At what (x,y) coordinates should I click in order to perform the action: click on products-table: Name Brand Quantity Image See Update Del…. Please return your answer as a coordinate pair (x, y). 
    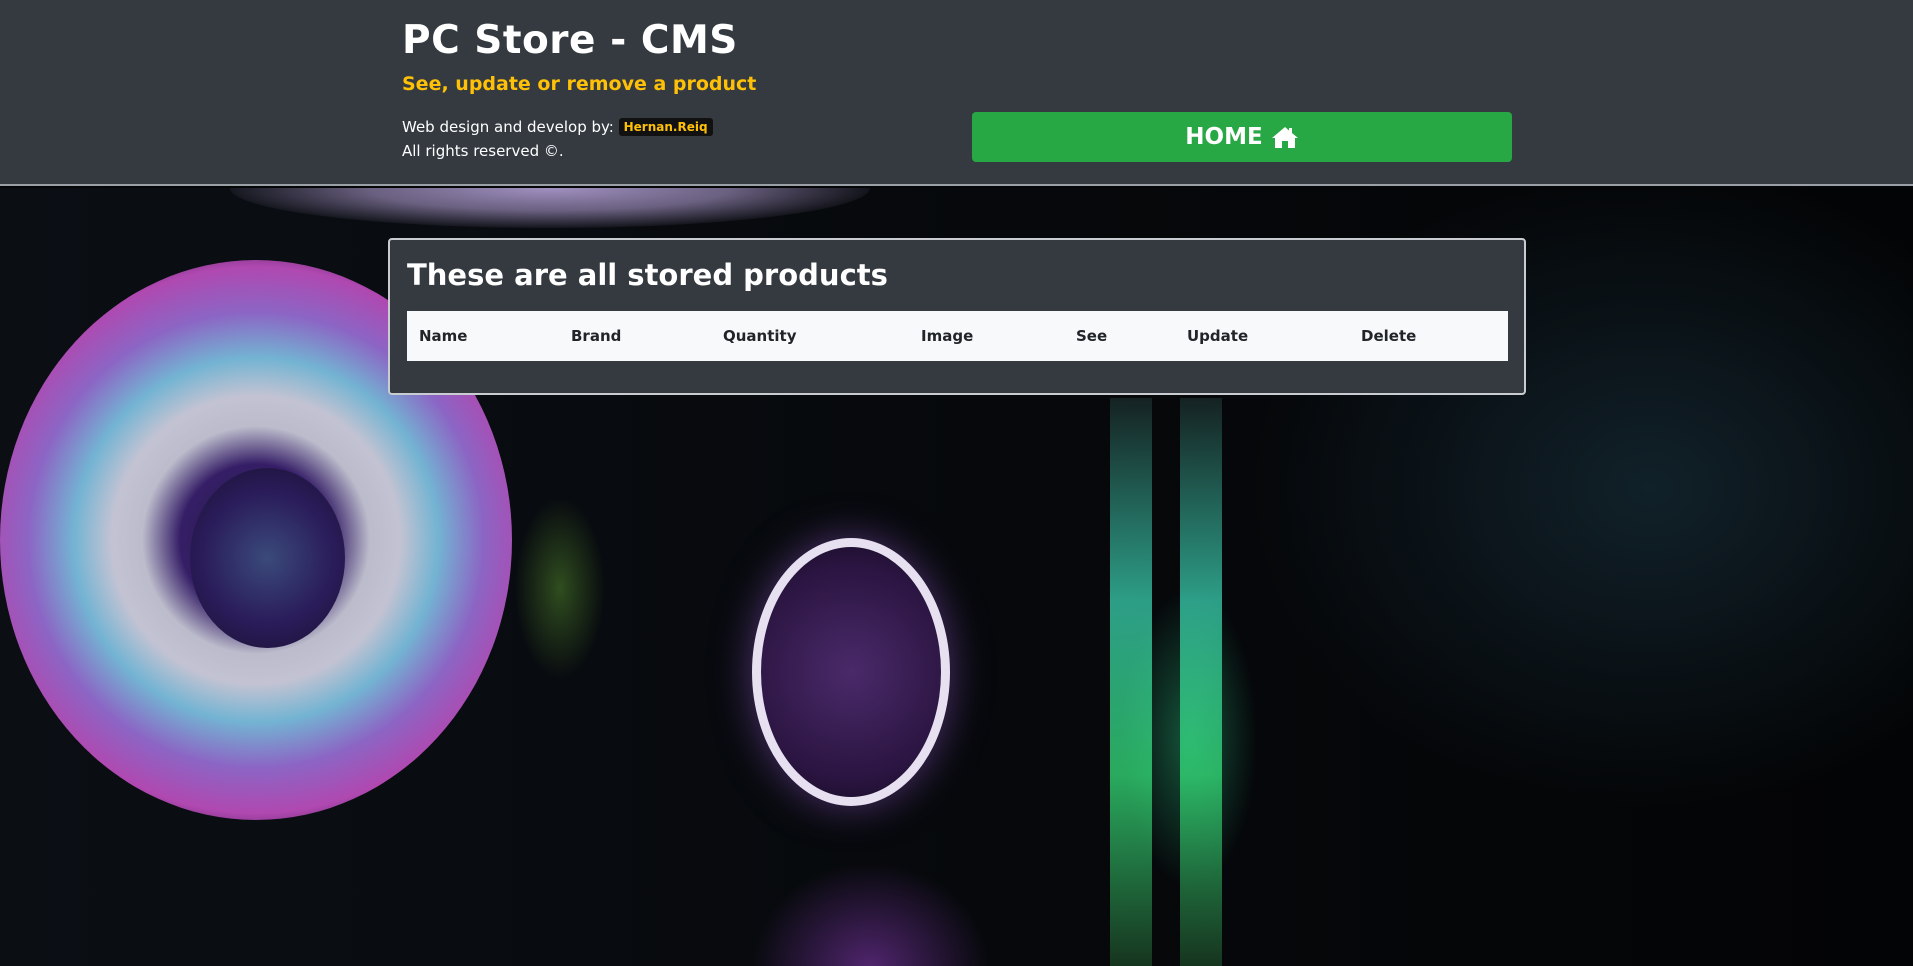
    Looking at the image, I should click on (957, 336).